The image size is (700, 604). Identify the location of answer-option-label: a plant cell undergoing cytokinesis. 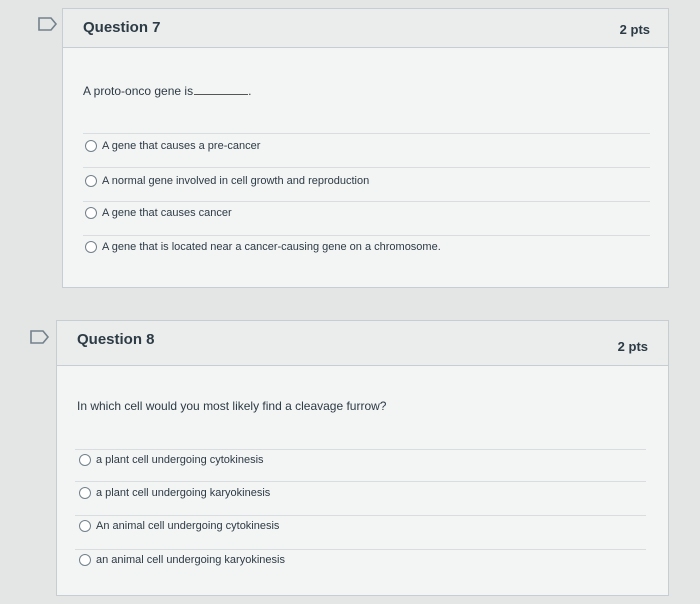
(180, 460).